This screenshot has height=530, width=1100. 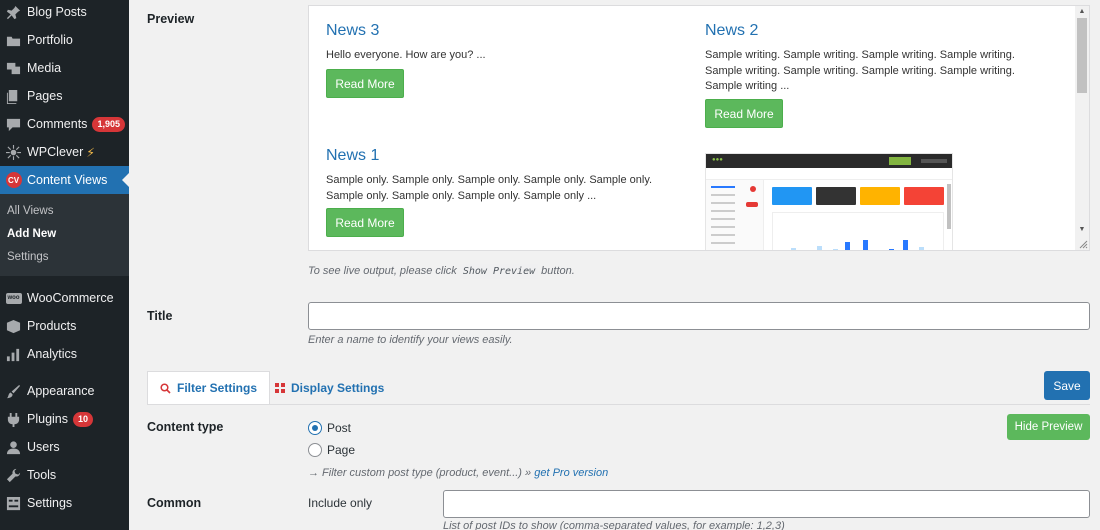 What do you see at coordinates (506, 31) in the screenshot?
I see `post-title: News 3` at bounding box center [506, 31].